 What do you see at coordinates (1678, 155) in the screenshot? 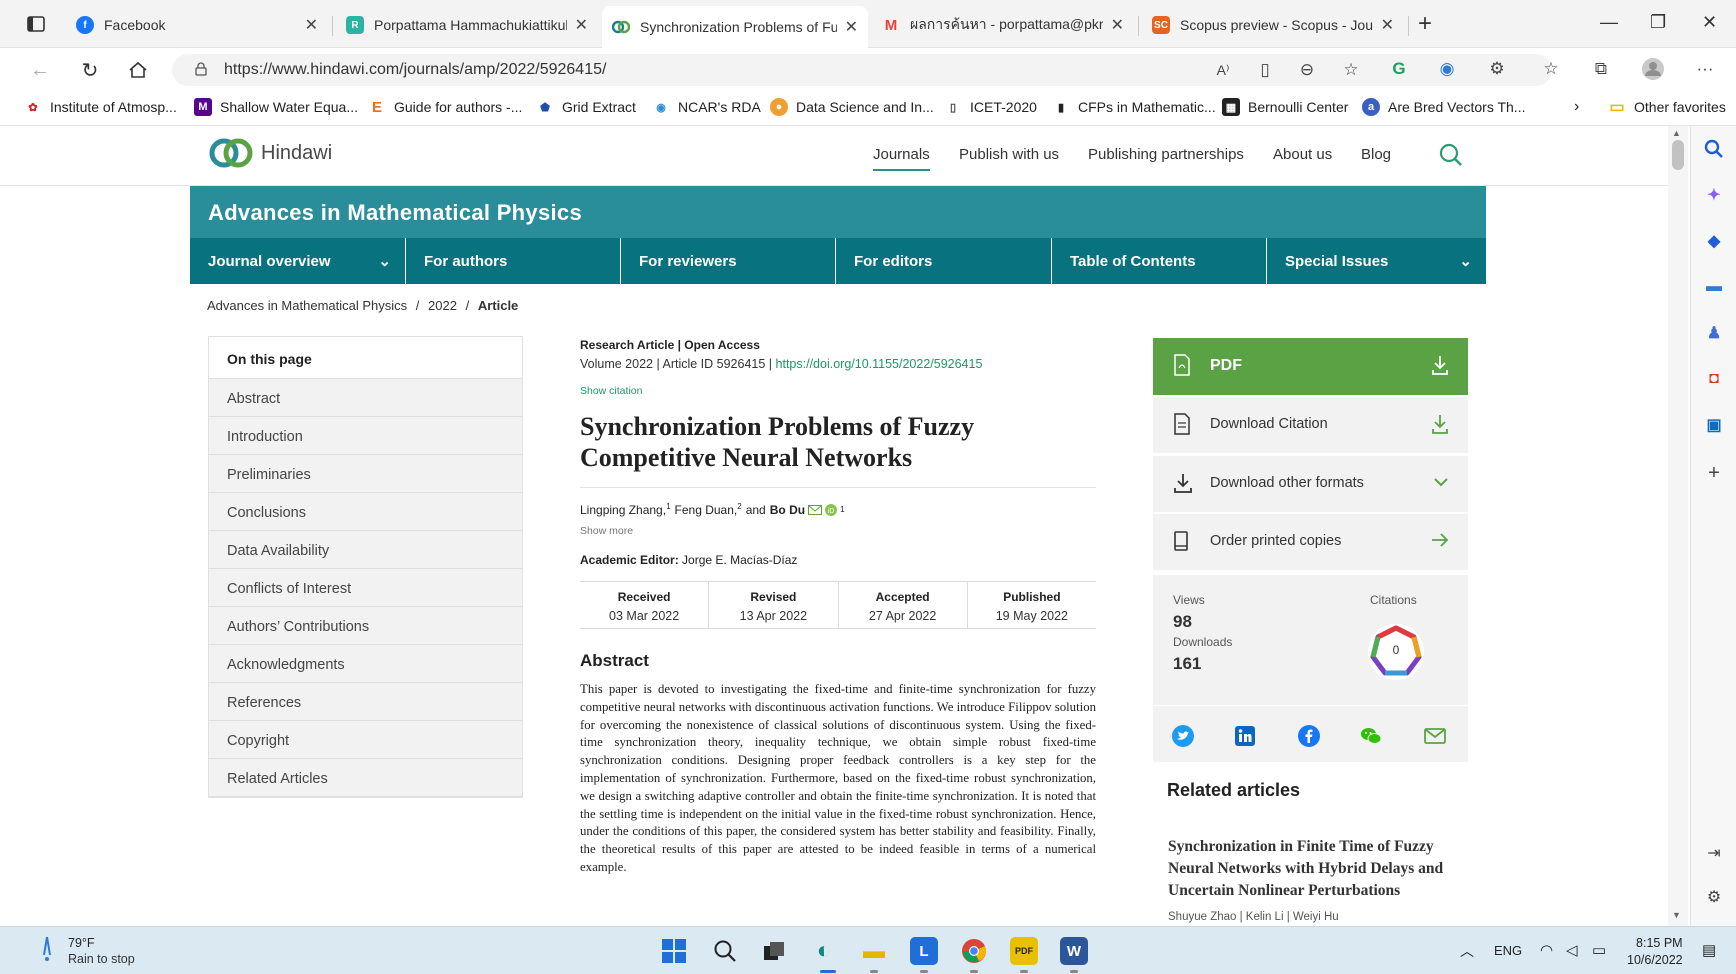
I see `scrollbar-thumb` at bounding box center [1678, 155].